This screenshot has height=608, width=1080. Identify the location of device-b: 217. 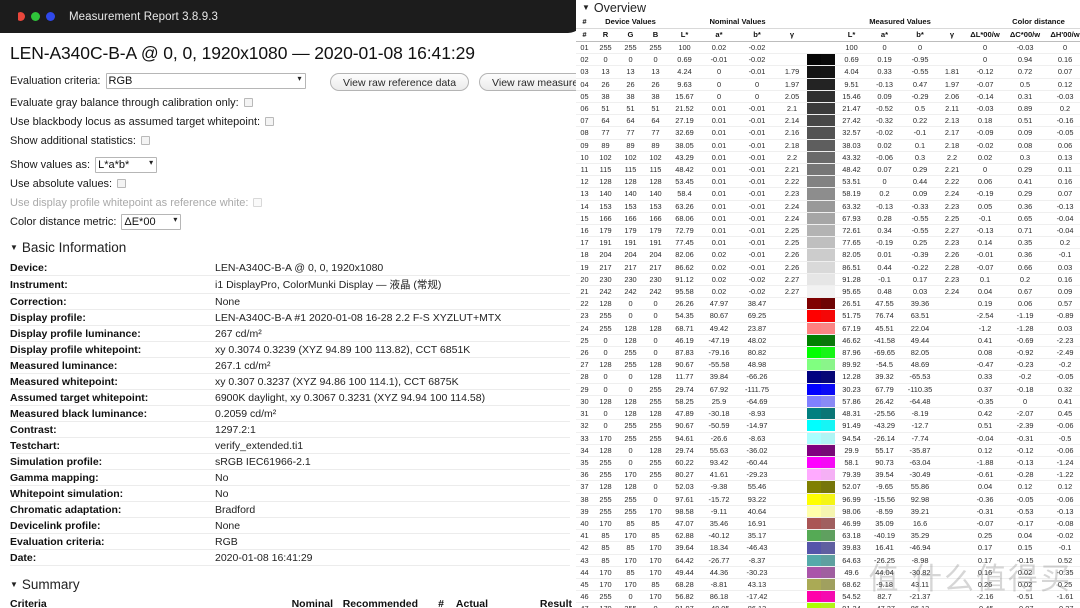
(655, 267).